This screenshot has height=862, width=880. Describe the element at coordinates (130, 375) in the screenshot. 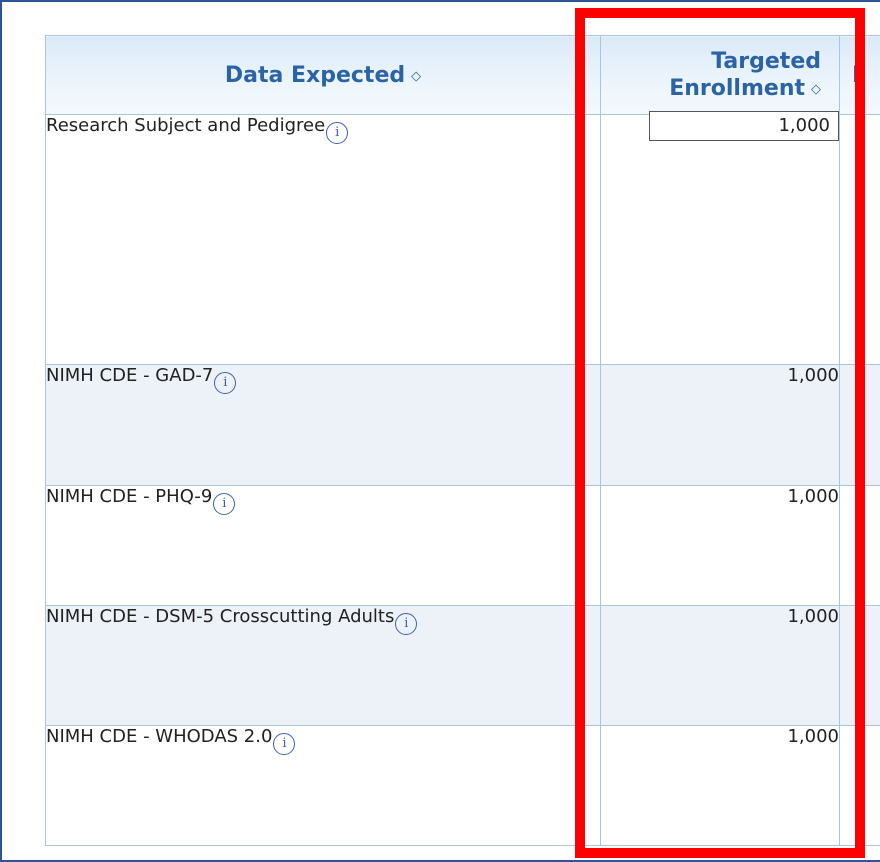

I see `data-expected-name: NIMH CDE - GAD-7` at that location.